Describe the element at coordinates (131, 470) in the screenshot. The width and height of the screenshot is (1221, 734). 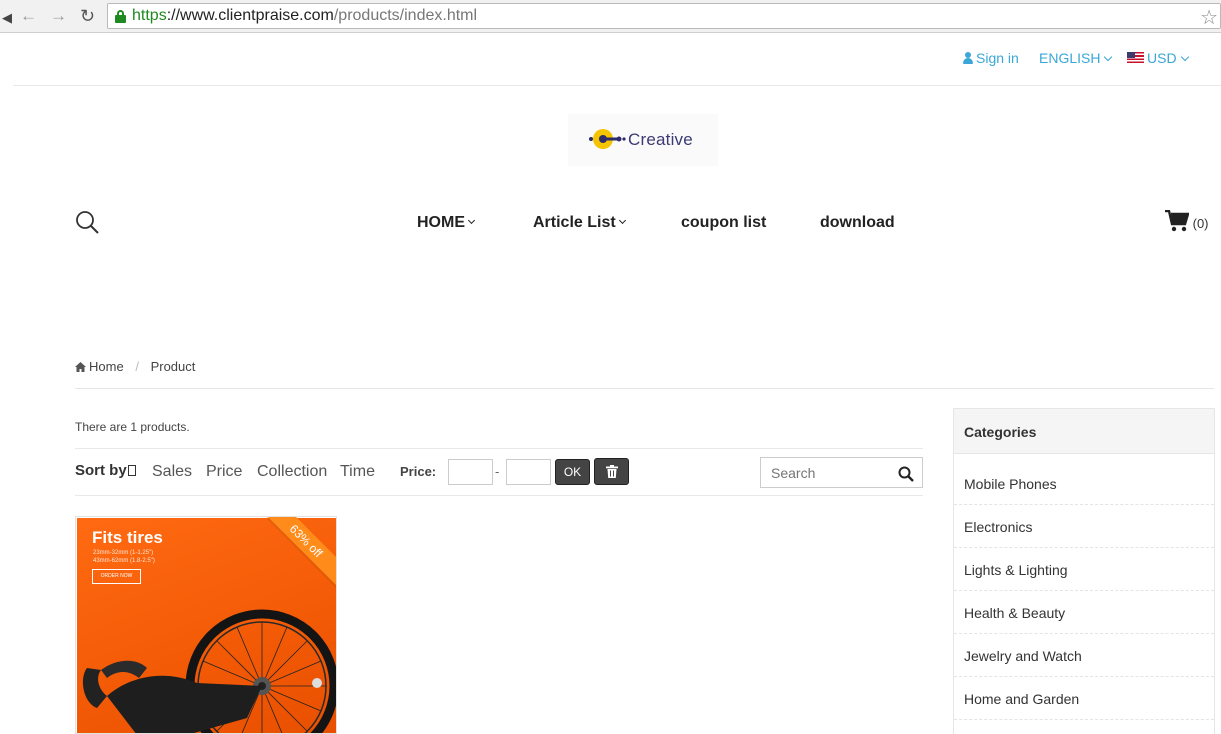
I see `sort-icon` at that location.